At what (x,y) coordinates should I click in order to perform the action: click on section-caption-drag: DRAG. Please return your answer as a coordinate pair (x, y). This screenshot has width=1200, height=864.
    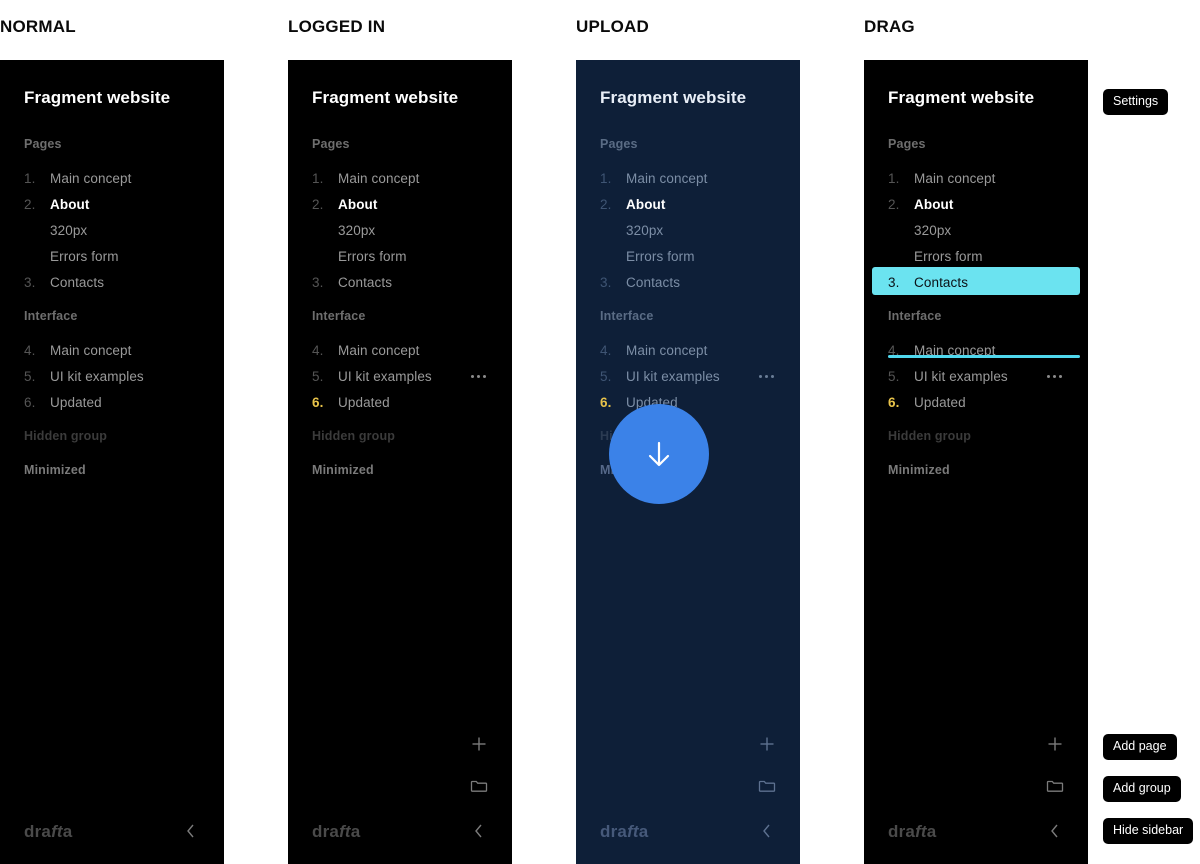
    Looking at the image, I should click on (889, 26).